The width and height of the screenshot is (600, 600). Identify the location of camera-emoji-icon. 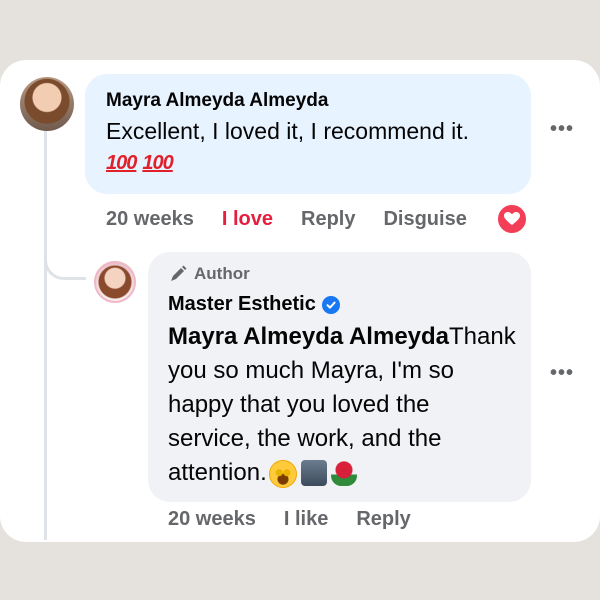
(313, 472).